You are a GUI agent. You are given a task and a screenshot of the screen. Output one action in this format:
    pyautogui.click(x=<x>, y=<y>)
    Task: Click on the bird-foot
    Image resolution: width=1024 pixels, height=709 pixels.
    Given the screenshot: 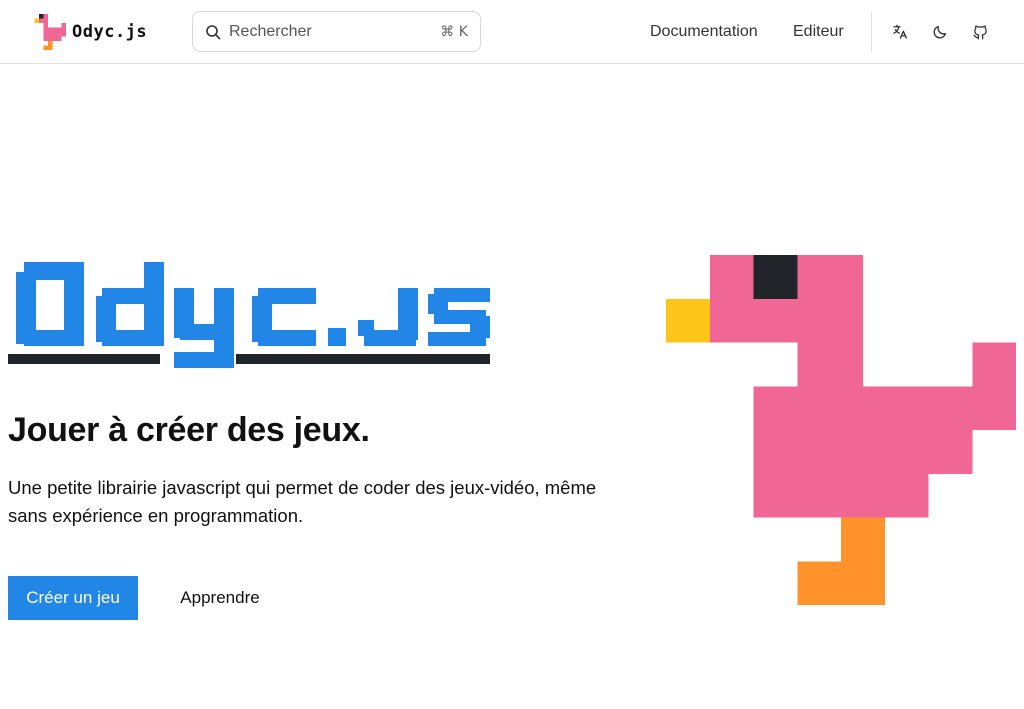 What is the action you would take?
    pyautogui.click(x=841, y=583)
    